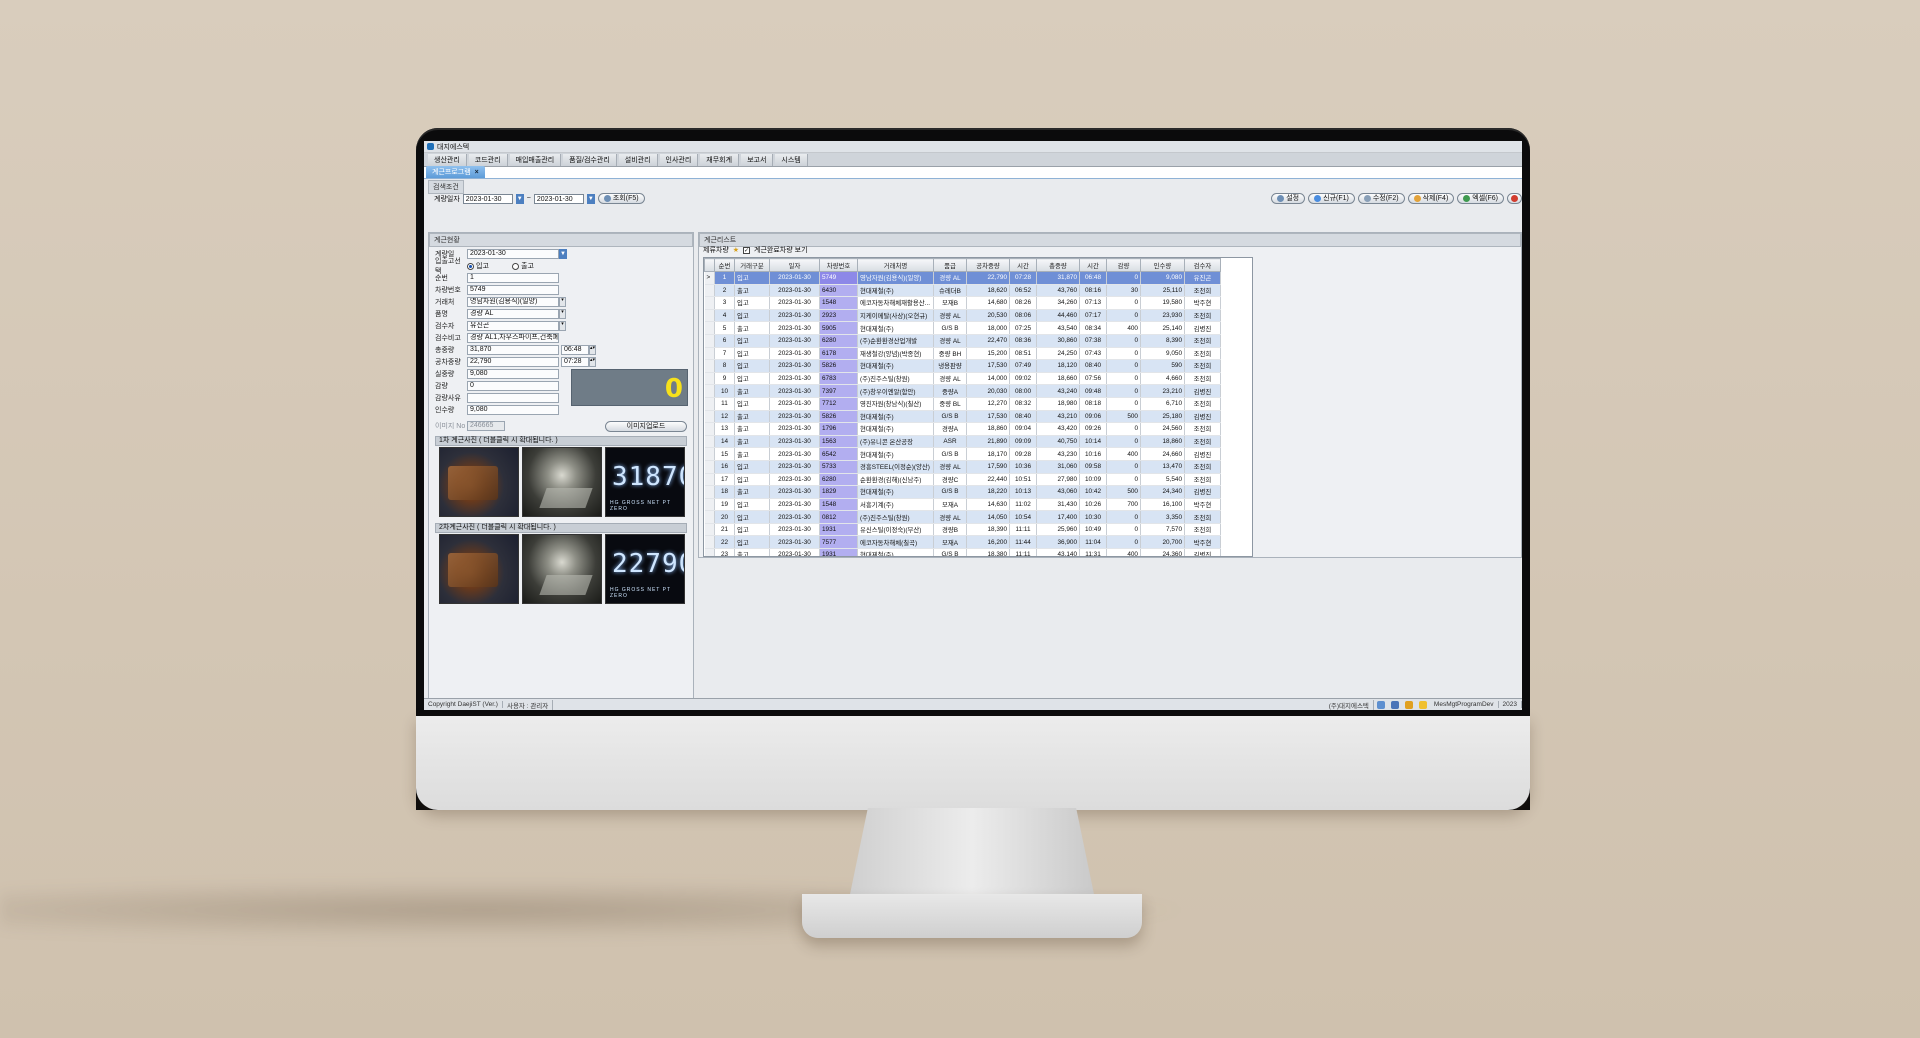  Describe the element at coordinates (1058, 265) in the screenshot. I see `column-header: 총중량` at that location.